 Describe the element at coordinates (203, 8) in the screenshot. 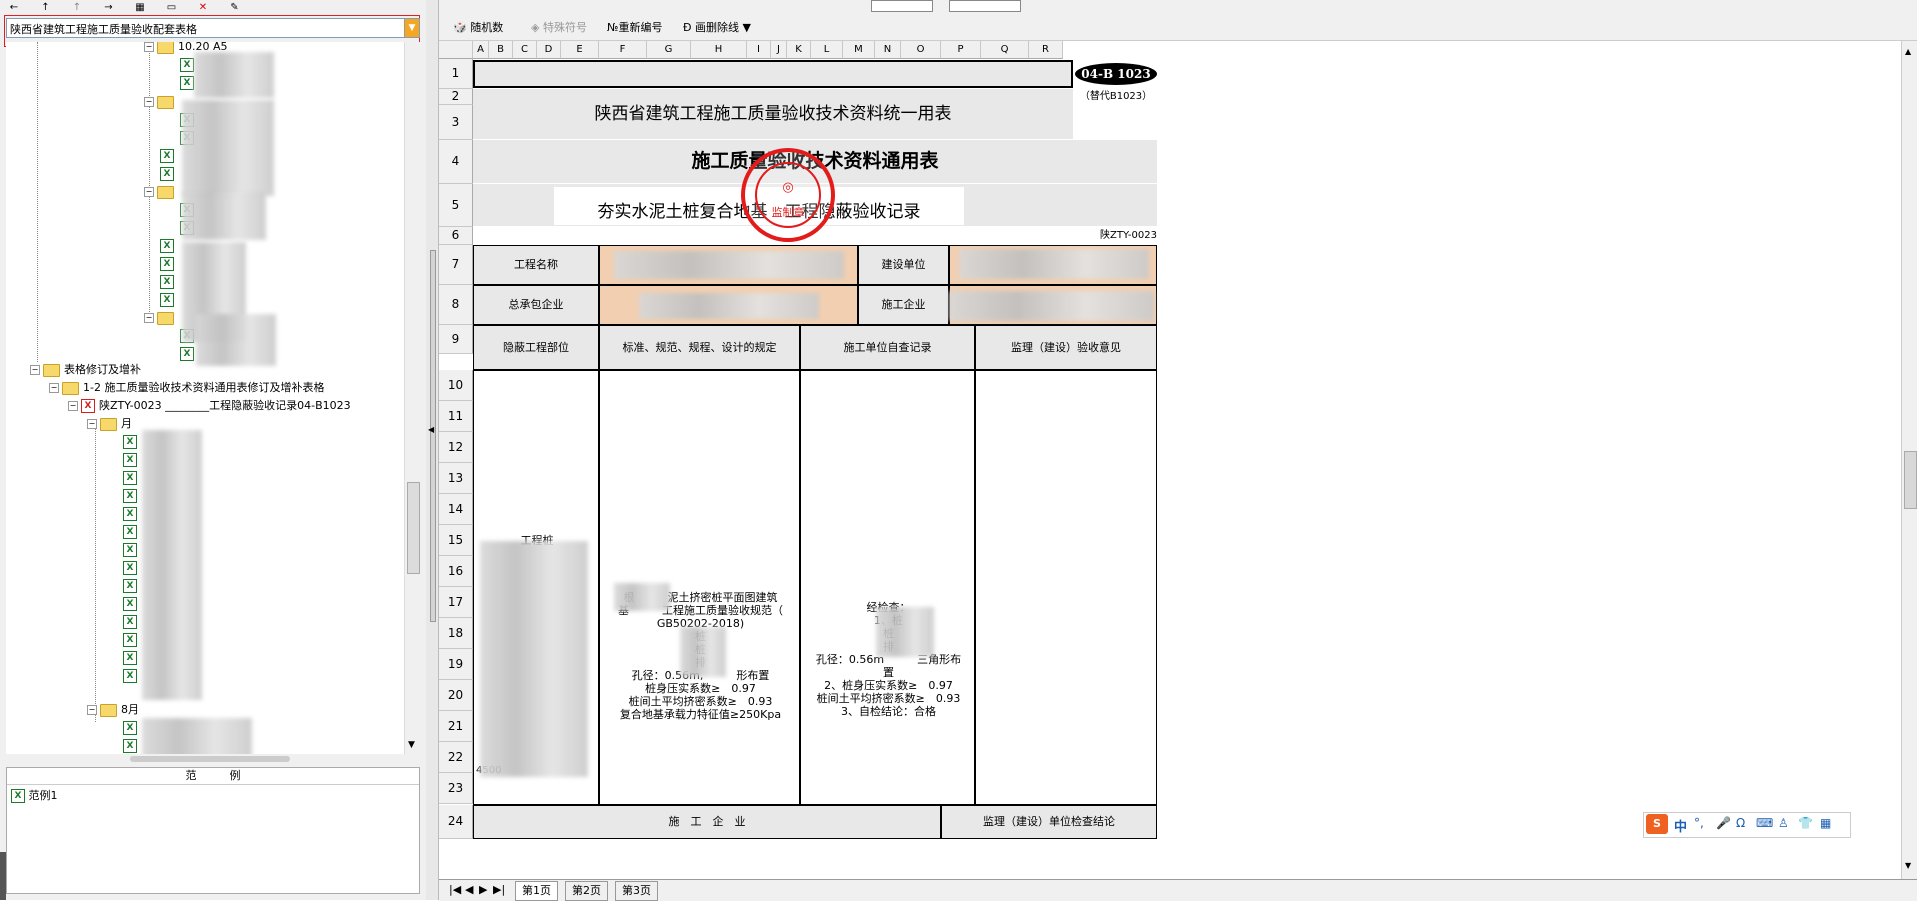

I see `delete-icon: ✕` at that location.